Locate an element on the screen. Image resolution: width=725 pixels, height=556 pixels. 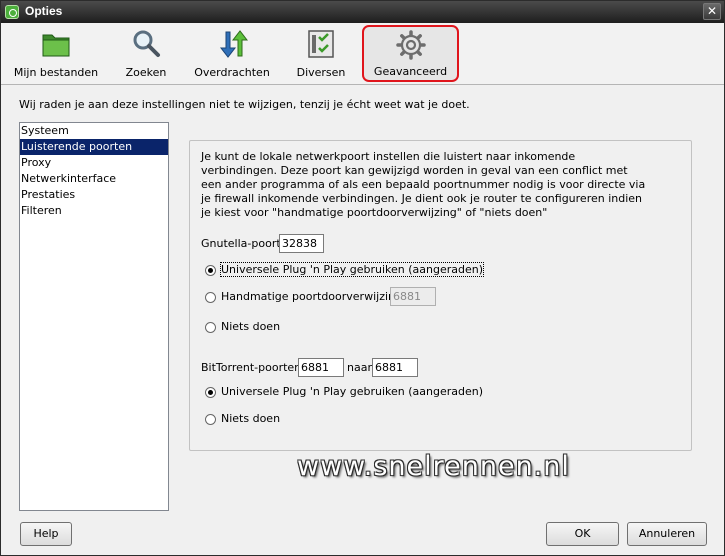
bittorrent-nothing-radio is located at coordinates (210, 419).